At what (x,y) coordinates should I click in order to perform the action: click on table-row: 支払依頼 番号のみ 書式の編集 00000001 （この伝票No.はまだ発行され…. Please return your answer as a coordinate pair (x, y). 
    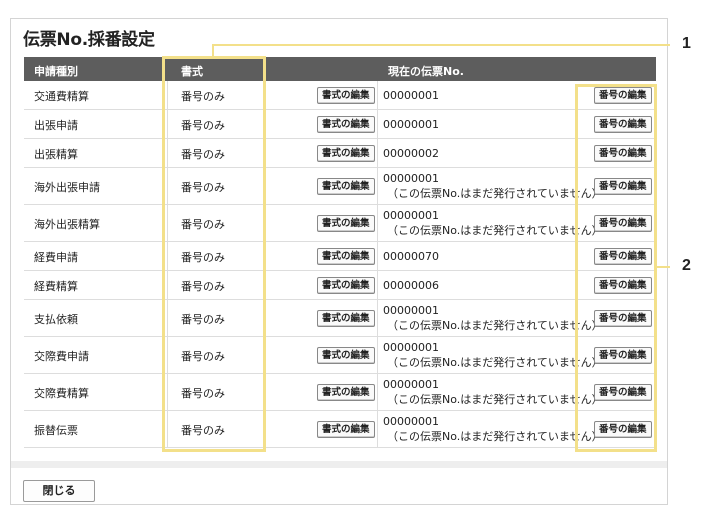
    Looking at the image, I should click on (340, 318).